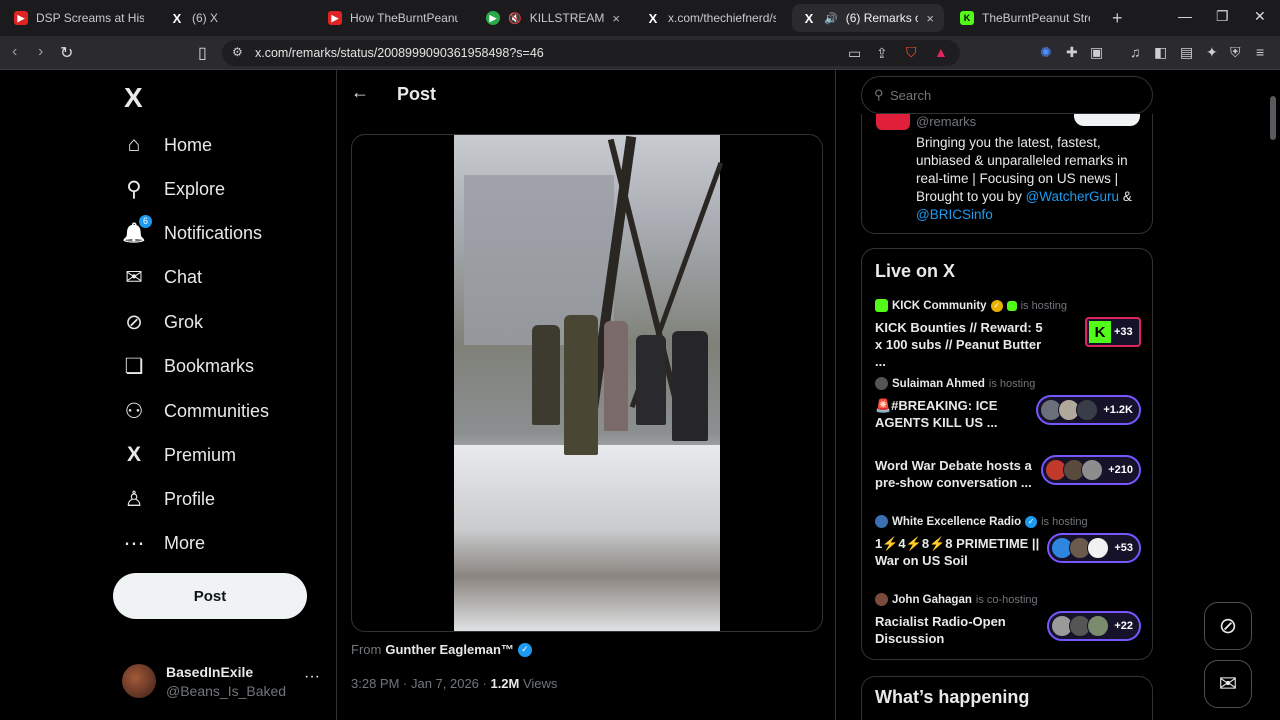 The width and height of the screenshot is (1280, 720). Describe the element at coordinates (868, 18) in the screenshot. I see `browser-tab-active: X 🔊 (6) Remarks on X: ×` at that location.